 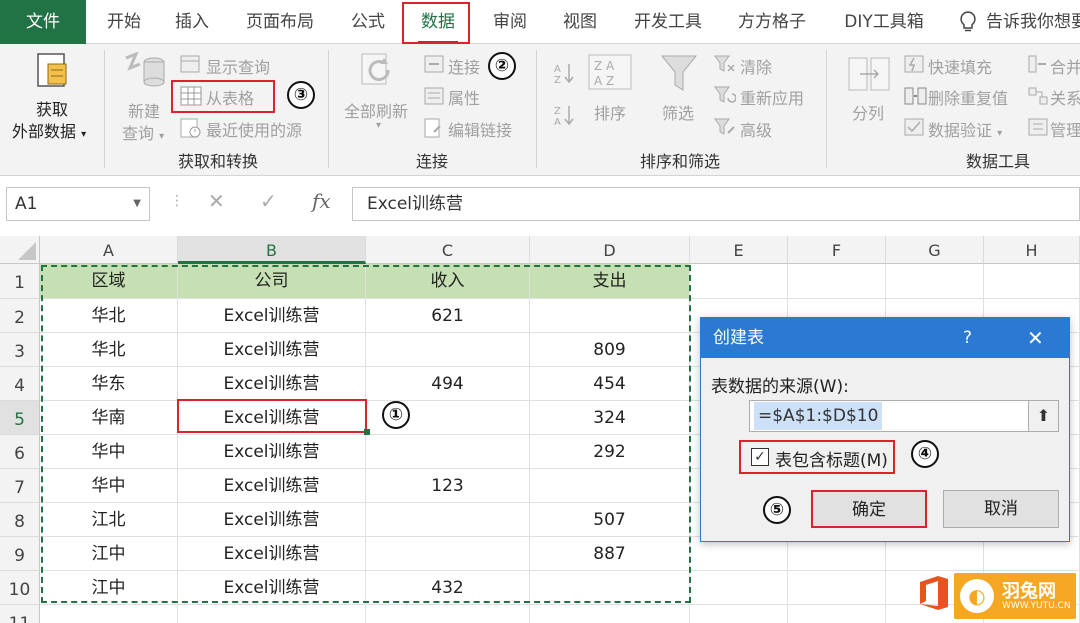 I want to click on show-queries-button: 显示查询, so click(x=238, y=66).